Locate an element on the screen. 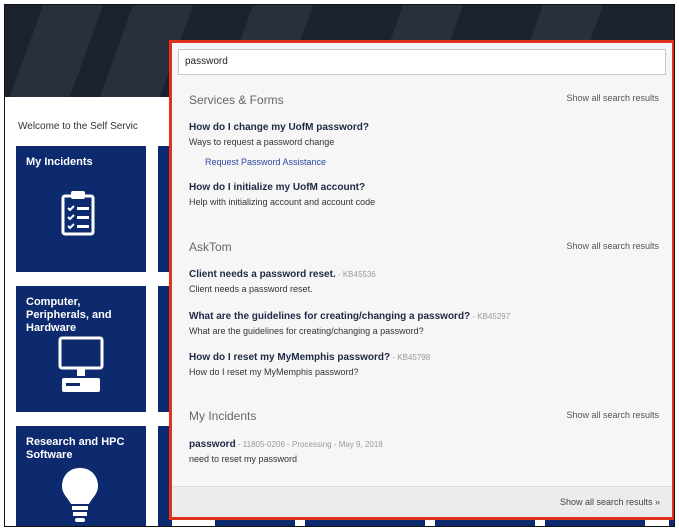  clipboard-checklist-icon is located at coordinates (78, 213).